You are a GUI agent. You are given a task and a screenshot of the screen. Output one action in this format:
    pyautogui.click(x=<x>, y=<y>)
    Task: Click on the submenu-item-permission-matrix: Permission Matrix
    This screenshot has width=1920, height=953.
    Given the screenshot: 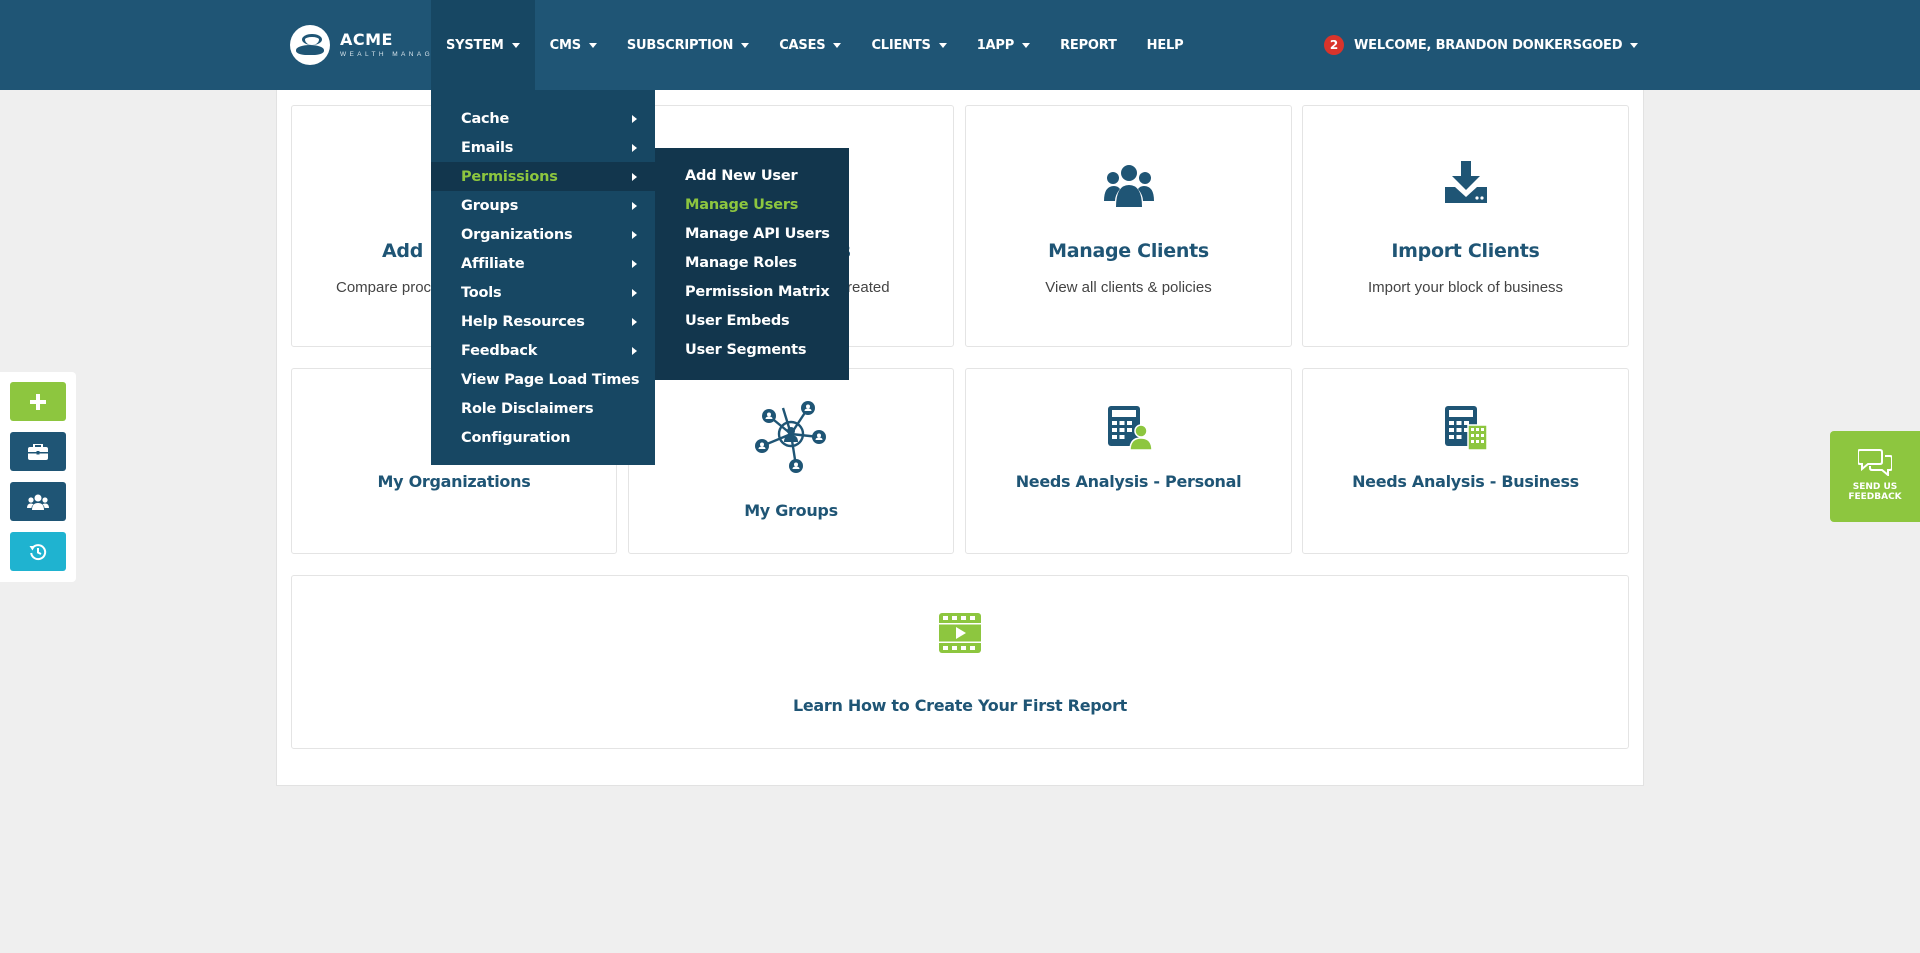 What is the action you would take?
    pyautogui.click(x=752, y=291)
    